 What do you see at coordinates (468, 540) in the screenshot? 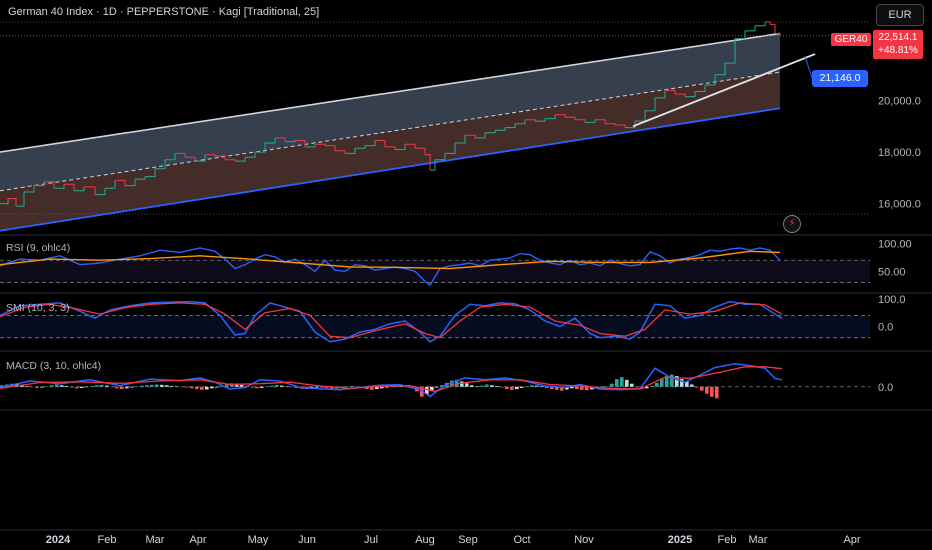
I see `x-tick-label: Sep` at bounding box center [468, 540].